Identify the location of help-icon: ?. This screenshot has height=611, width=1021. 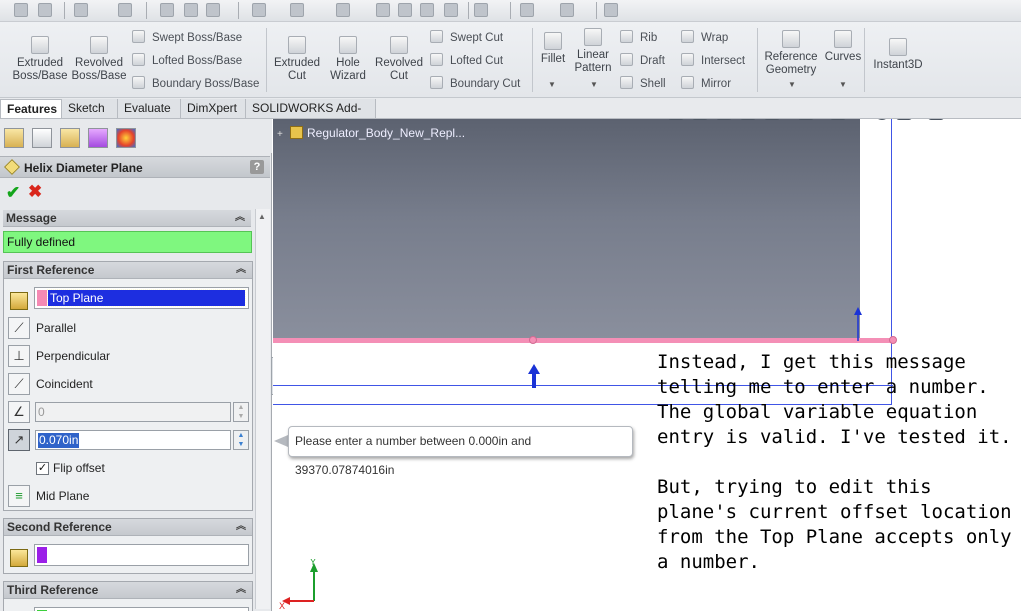
(257, 167).